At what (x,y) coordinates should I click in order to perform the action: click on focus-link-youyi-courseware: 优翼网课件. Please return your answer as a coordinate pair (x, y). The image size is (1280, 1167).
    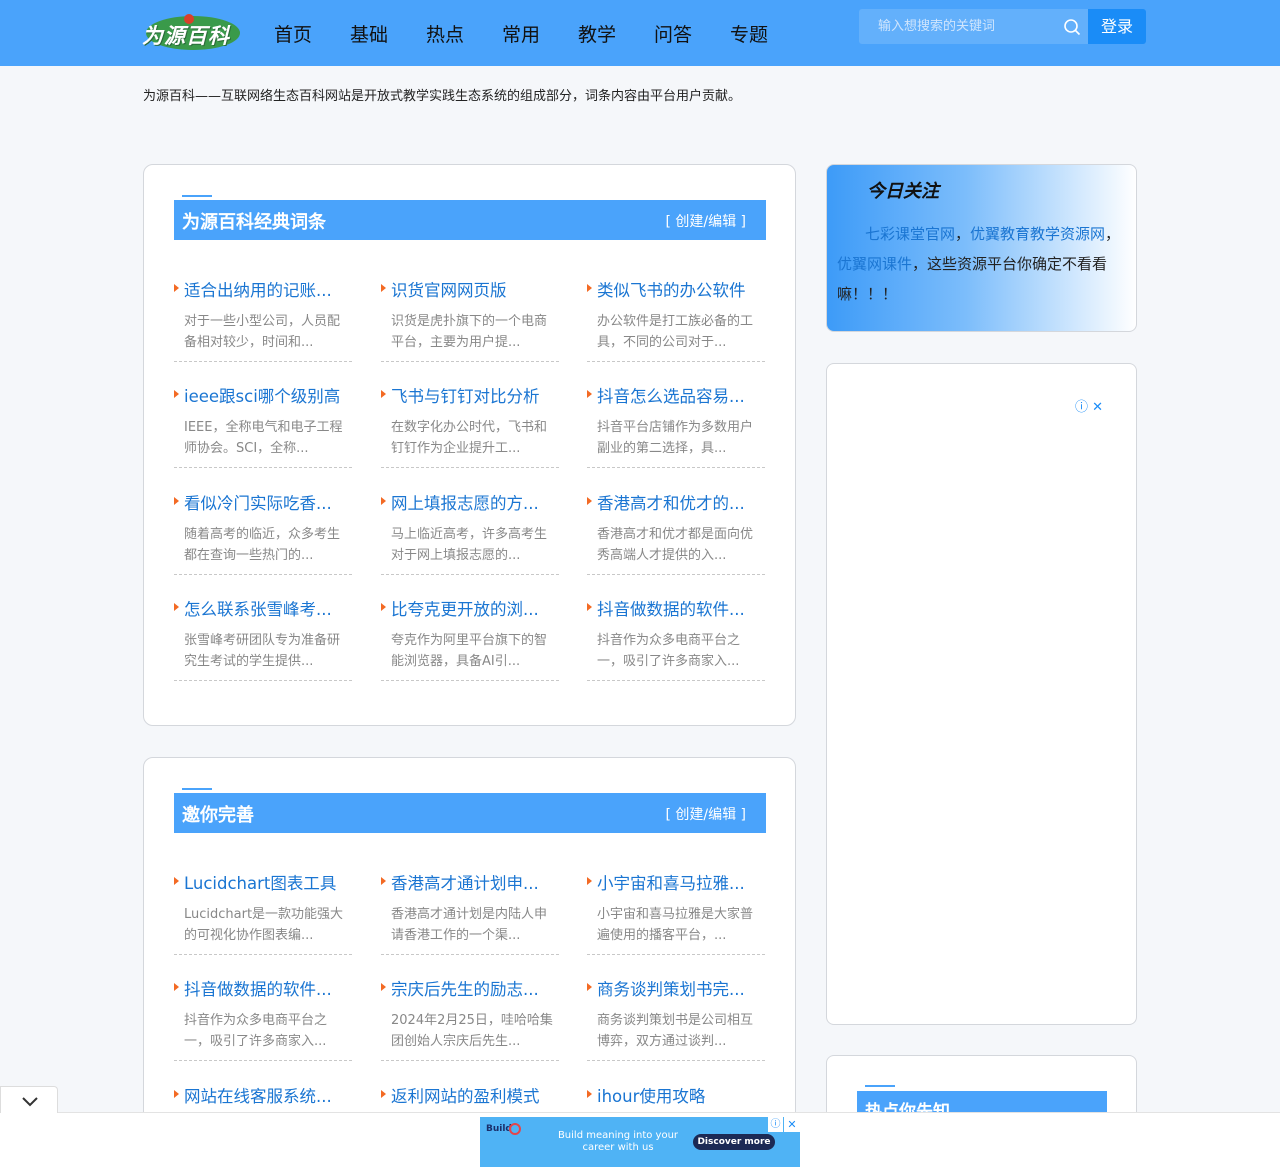
    Looking at the image, I should click on (874, 264).